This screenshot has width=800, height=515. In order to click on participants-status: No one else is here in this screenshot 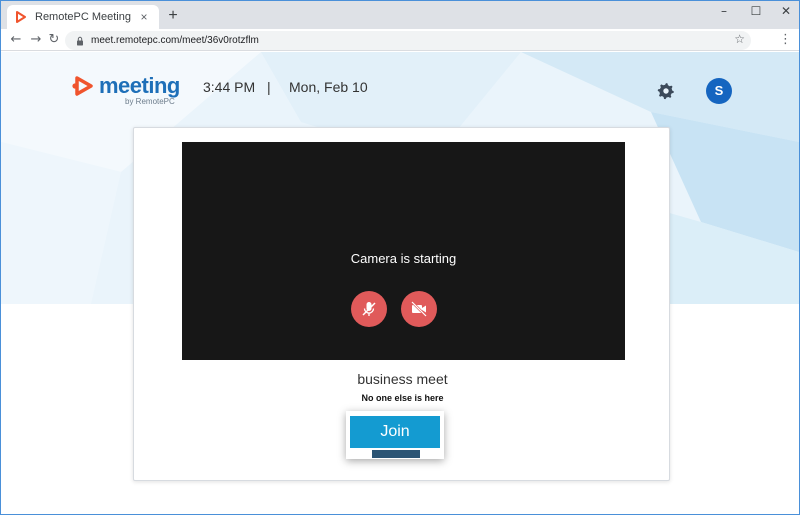, I will do `click(402, 398)`.